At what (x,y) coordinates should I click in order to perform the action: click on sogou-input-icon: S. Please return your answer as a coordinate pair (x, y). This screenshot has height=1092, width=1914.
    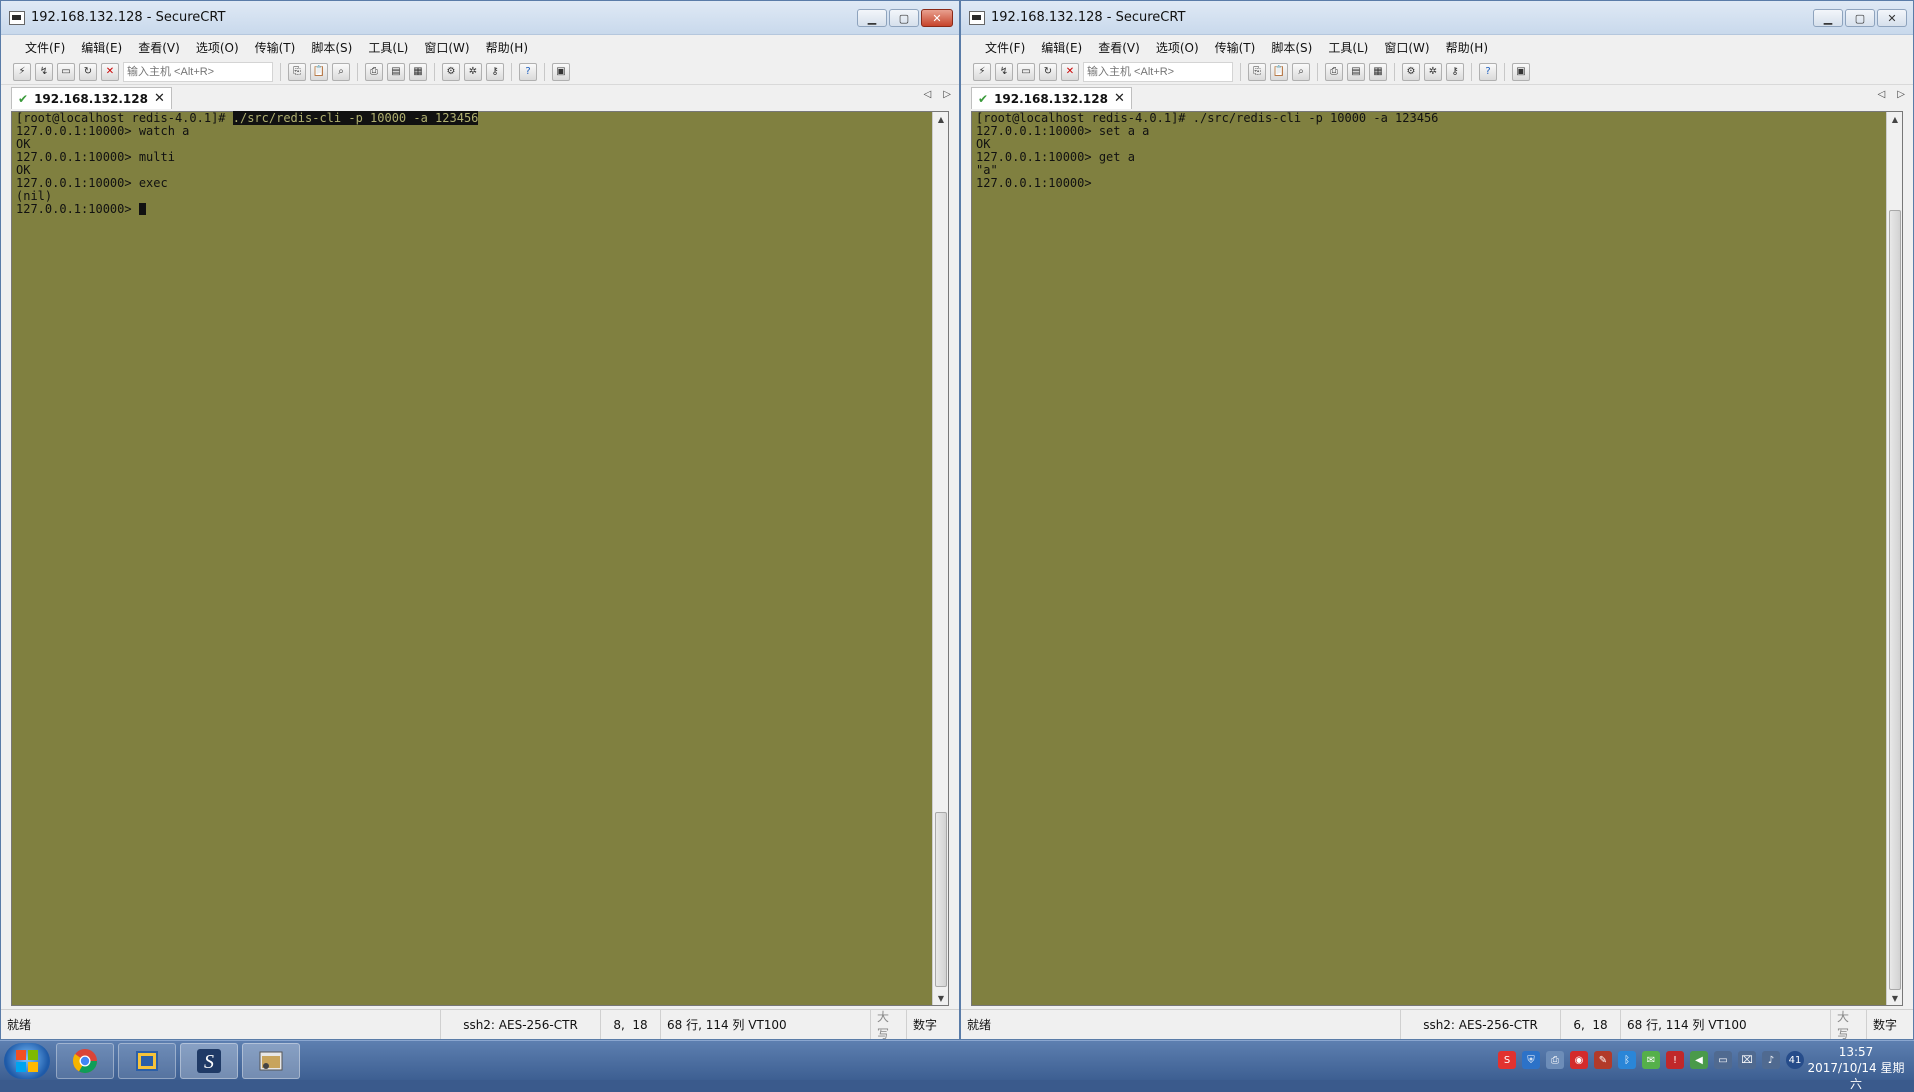
    Looking at the image, I should click on (1507, 1060).